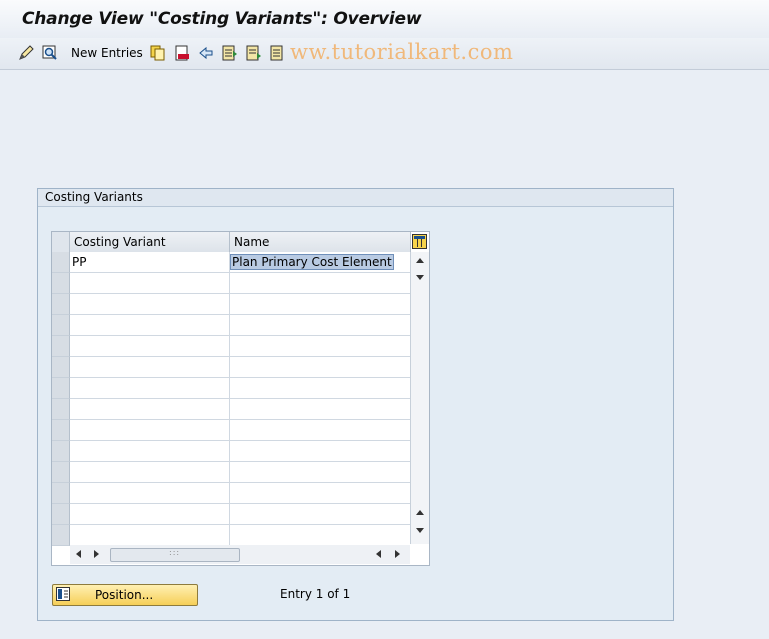  What do you see at coordinates (50, 53) in the screenshot?
I see `find-icon` at bounding box center [50, 53].